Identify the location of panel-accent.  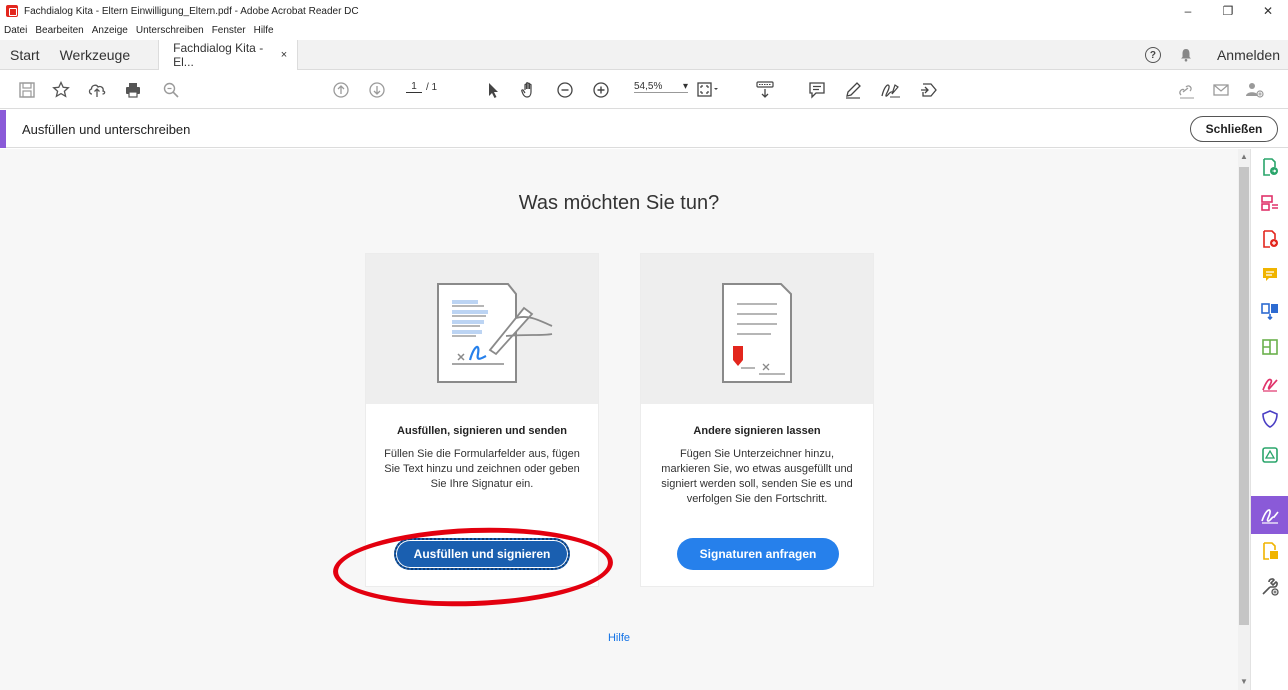
(3, 129).